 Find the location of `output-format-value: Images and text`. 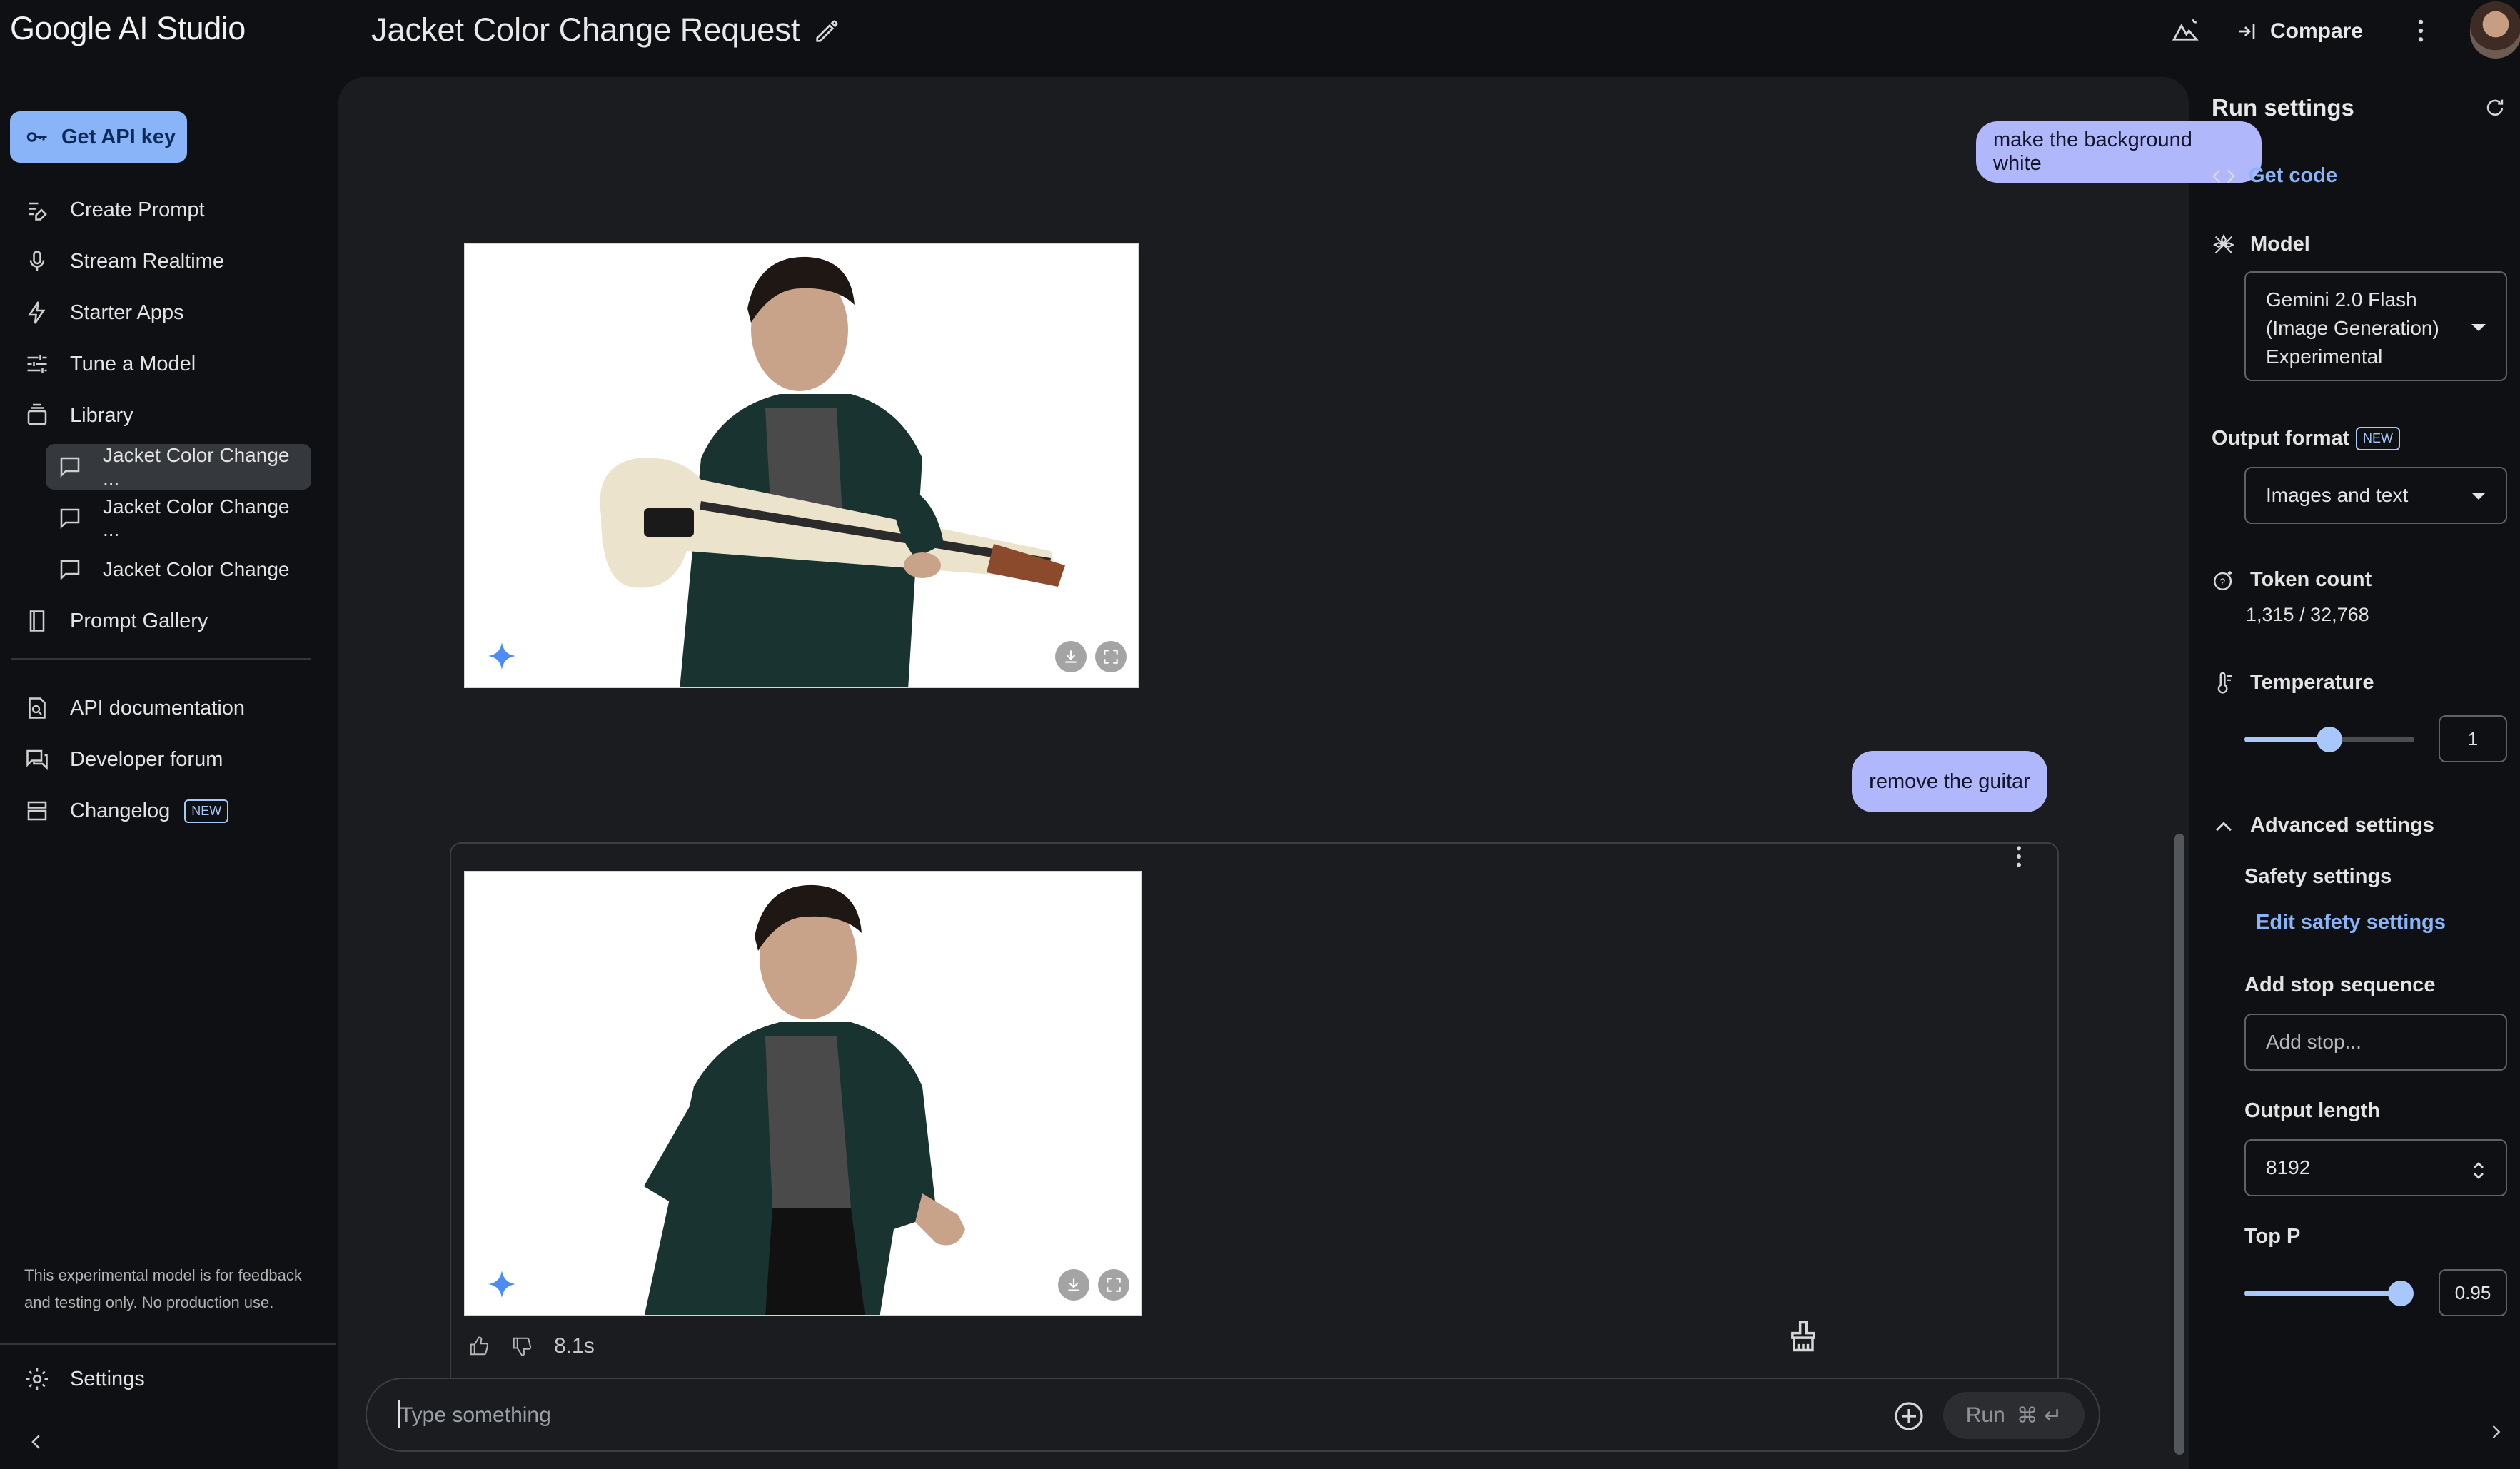

output-format-value: Images and text is located at coordinates (2337, 495).